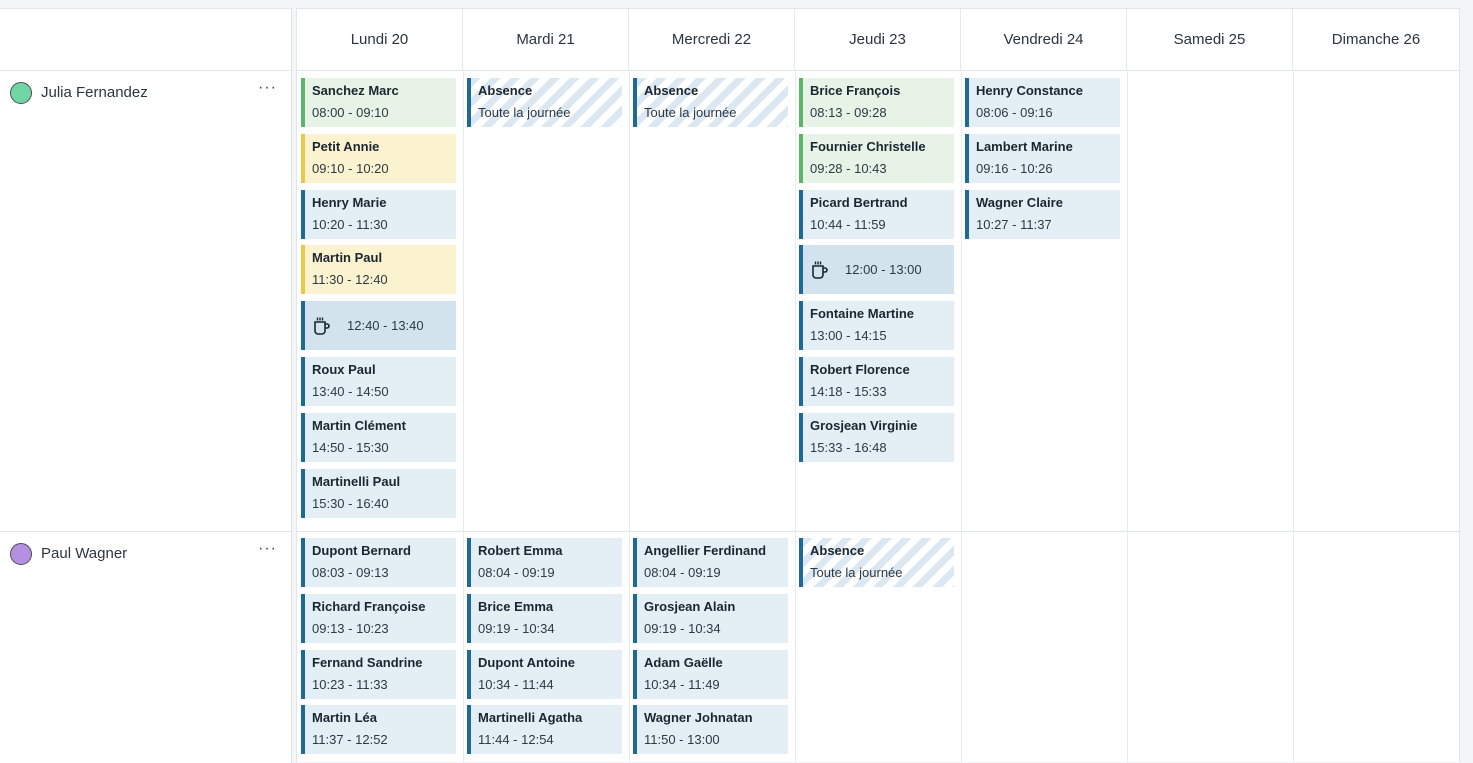 This screenshot has height=763, width=1473. What do you see at coordinates (378, 618) in the screenshot?
I see `appointment-card: Richard Françoise 09:13 - 10:23` at bounding box center [378, 618].